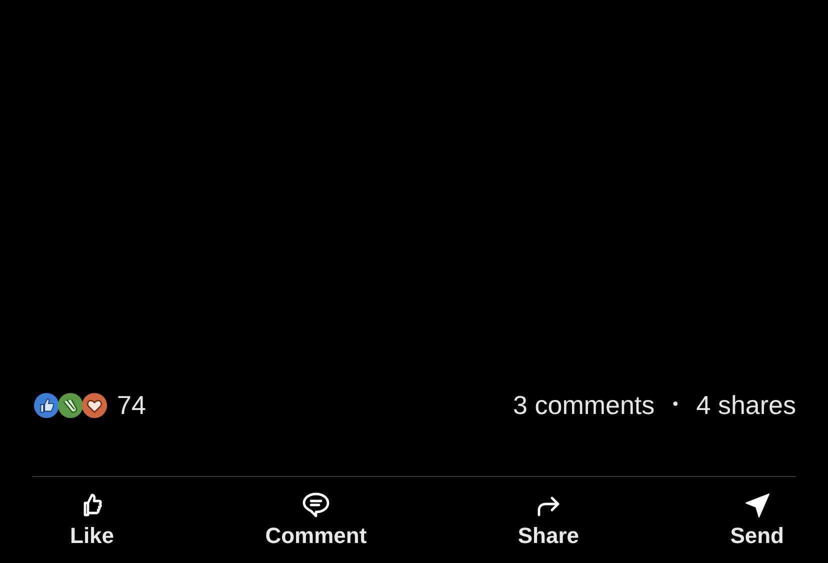  Describe the element at coordinates (131, 405) in the screenshot. I see `reaction-count: 74` at that location.